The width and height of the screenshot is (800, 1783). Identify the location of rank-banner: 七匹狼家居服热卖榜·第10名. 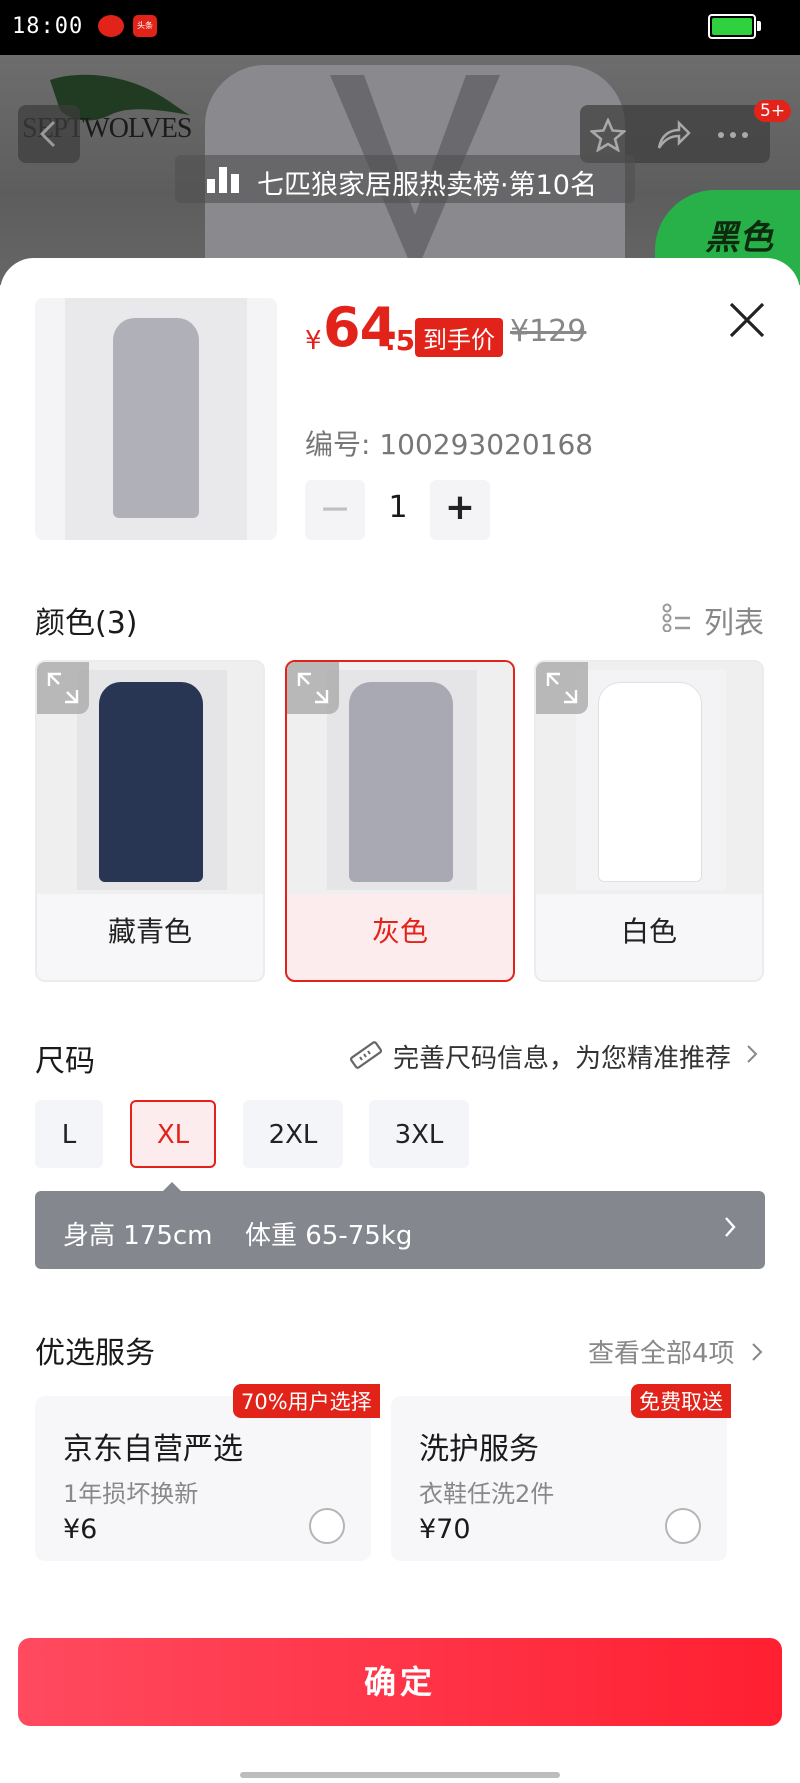
(405, 179).